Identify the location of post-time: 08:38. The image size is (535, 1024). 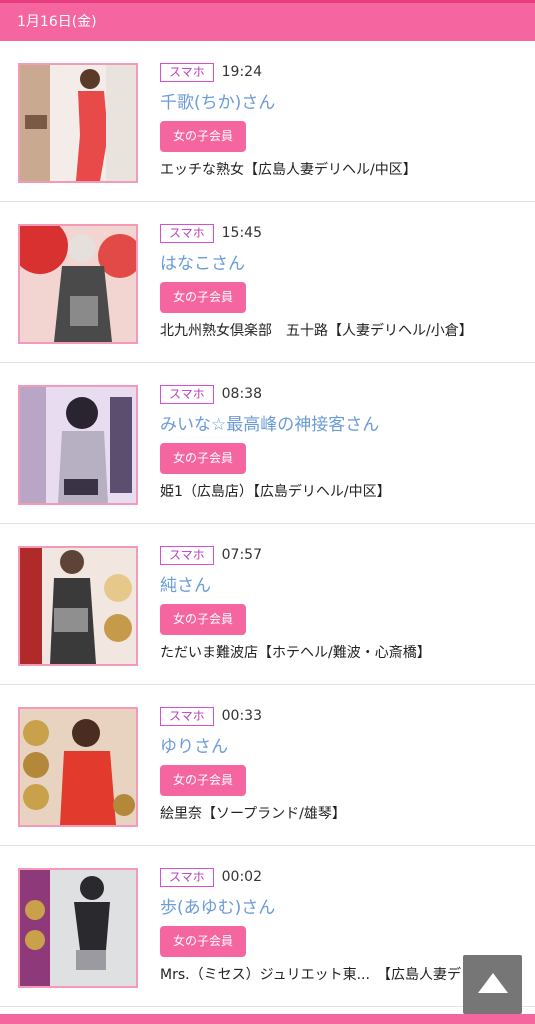
(241, 394).